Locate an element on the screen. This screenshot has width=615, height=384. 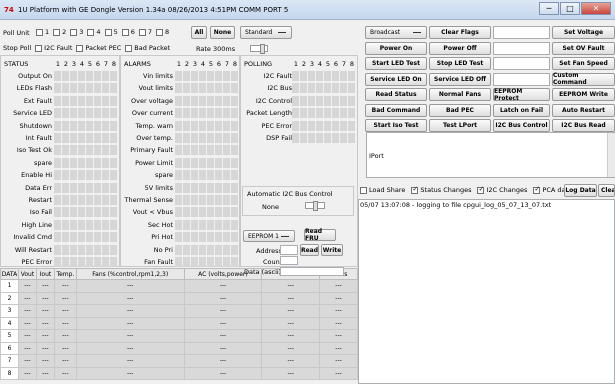
set-ov-fault-button: Set OV Fault is located at coordinates (583, 48).